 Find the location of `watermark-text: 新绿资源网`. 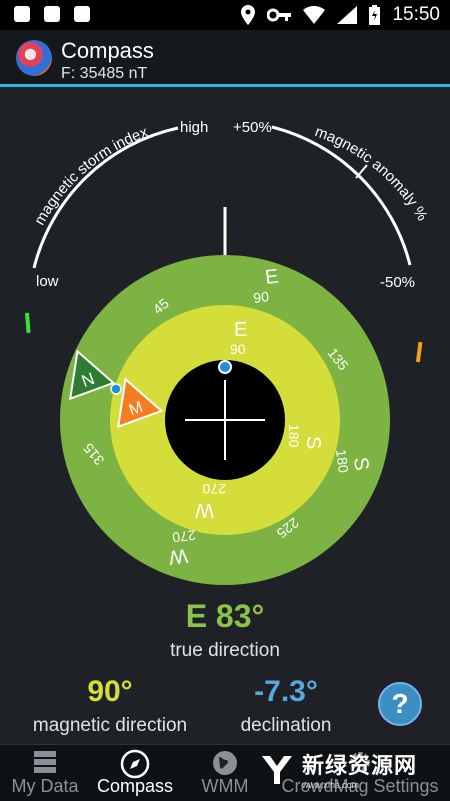

watermark-text: 新绿资源网 is located at coordinates (360, 765).